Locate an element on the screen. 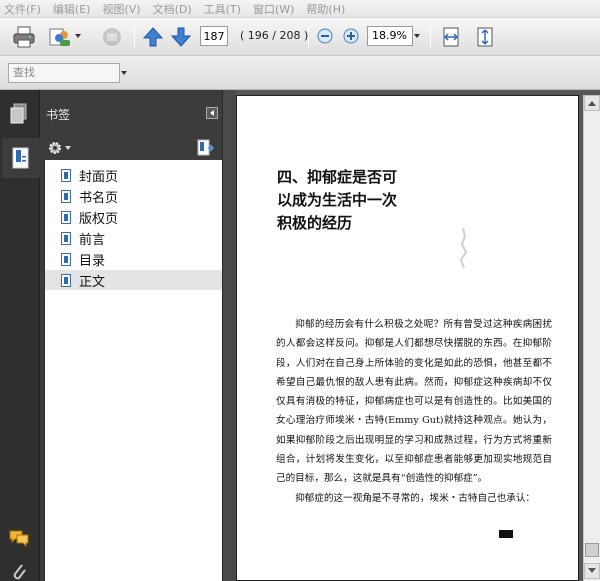  scroll-down-button is located at coordinates (592, 571).